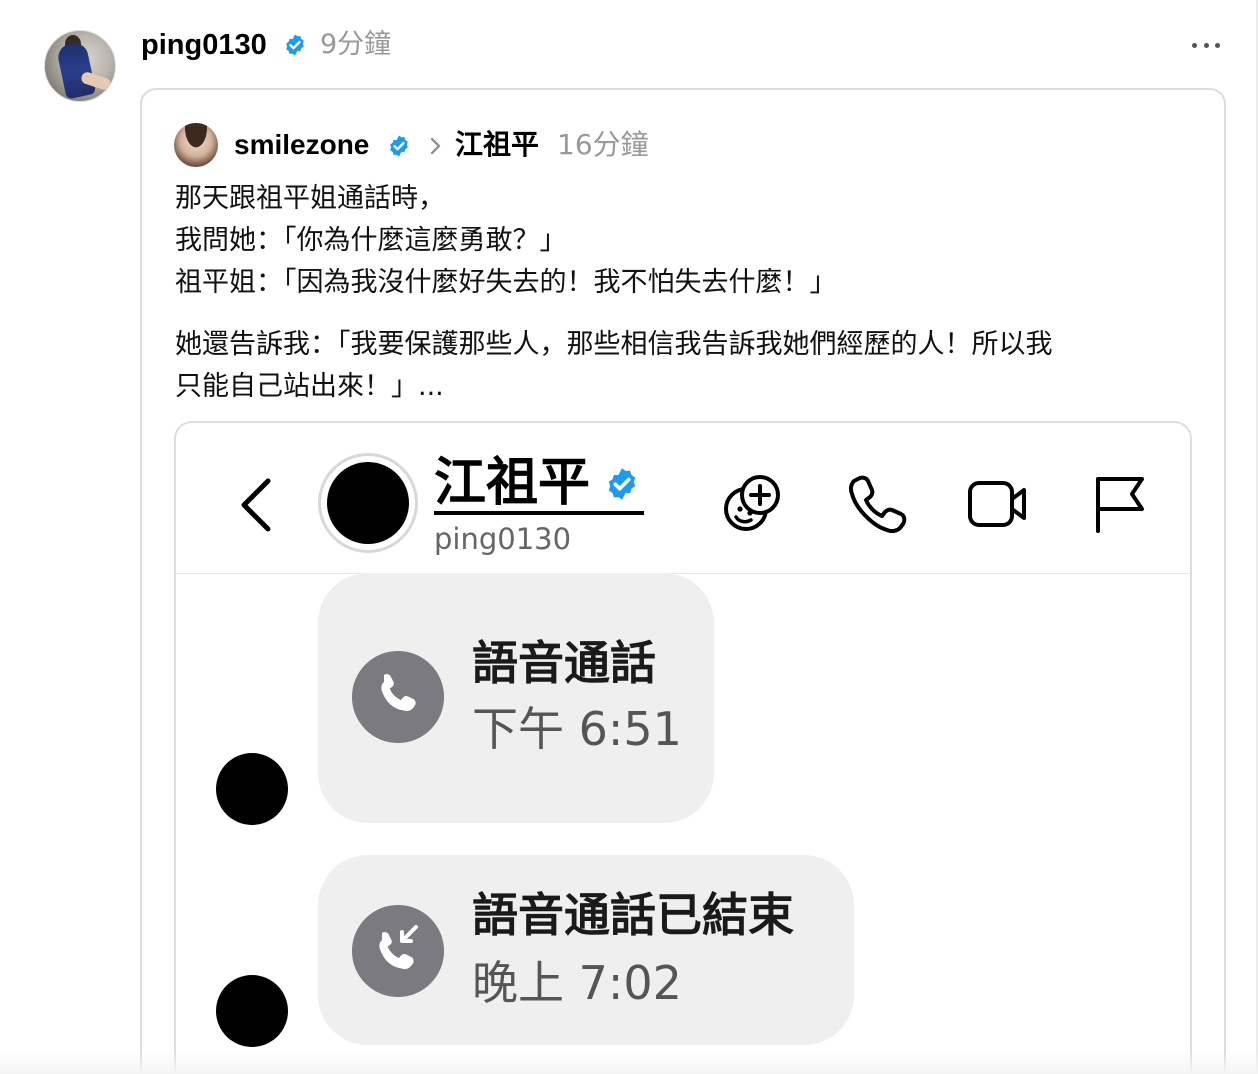  Describe the element at coordinates (877, 504) in the screenshot. I see `phone-icon` at that location.